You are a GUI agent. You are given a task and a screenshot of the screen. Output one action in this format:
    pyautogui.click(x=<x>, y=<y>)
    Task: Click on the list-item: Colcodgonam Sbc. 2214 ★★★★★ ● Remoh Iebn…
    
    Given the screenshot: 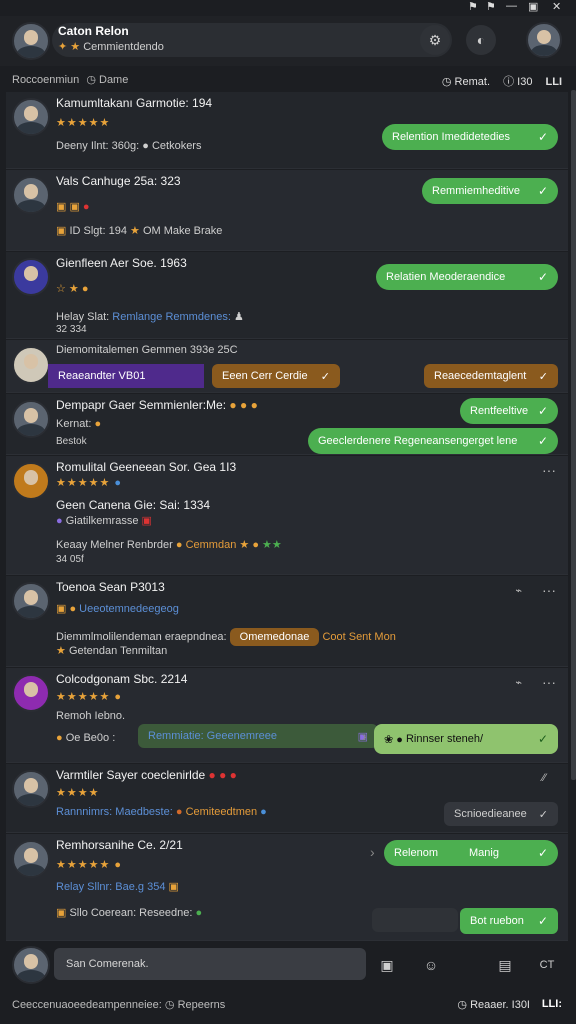 What is the action you would take?
    pyautogui.click(x=287, y=715)
    